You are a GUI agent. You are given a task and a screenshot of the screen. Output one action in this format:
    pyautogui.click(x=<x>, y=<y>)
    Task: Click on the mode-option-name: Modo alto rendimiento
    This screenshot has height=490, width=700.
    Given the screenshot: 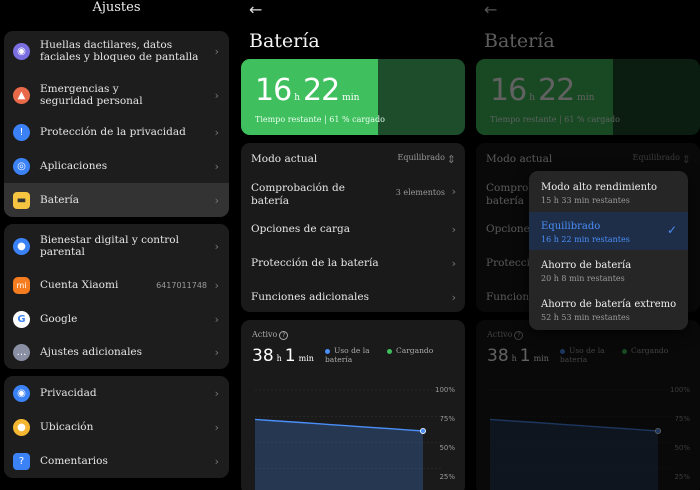 What is the action you would take?
    pyautogui.click(x=599, y=187)
    